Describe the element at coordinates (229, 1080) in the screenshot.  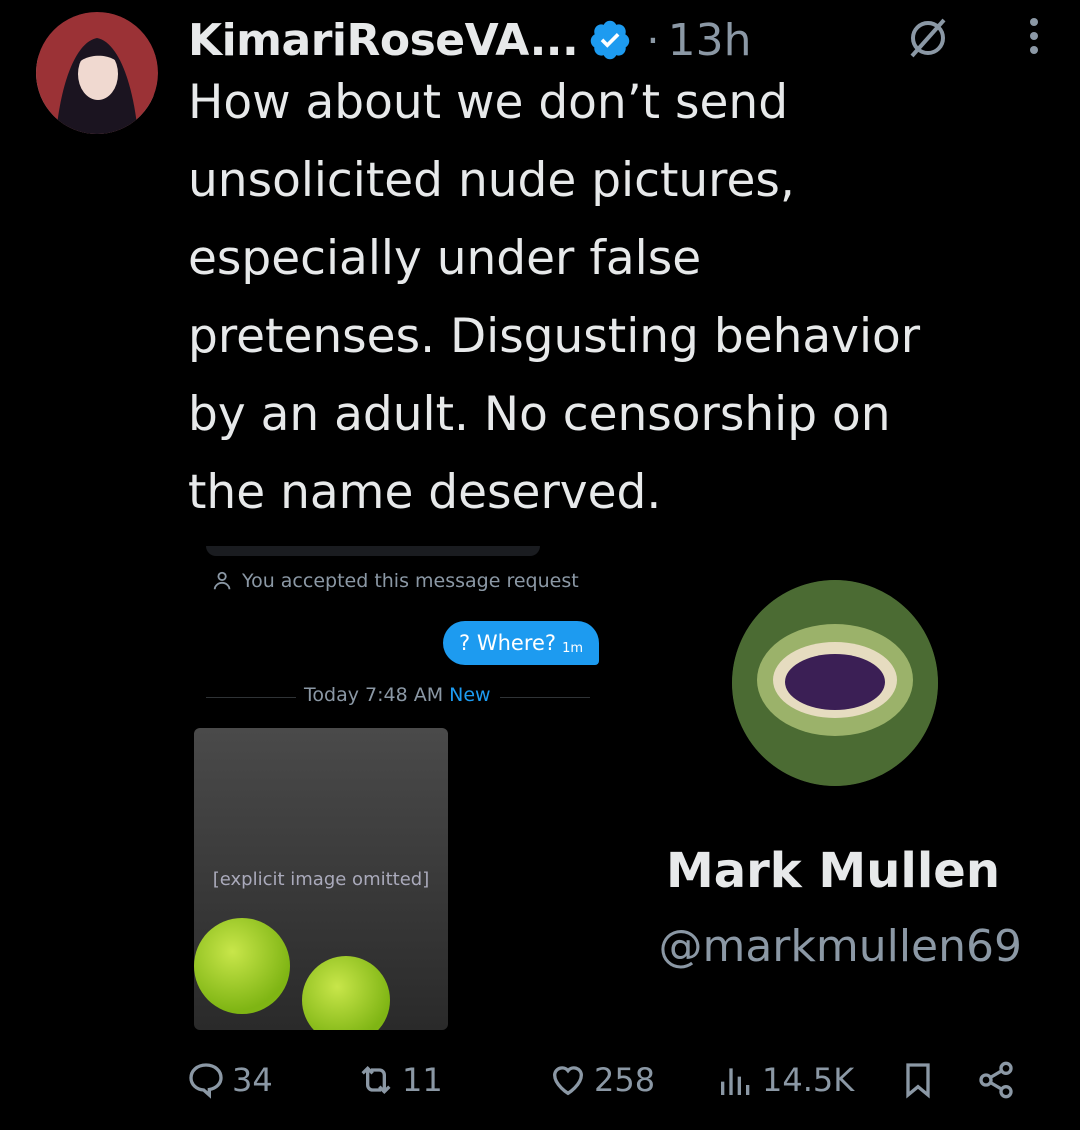
I see `reply-button: 34` at that location.